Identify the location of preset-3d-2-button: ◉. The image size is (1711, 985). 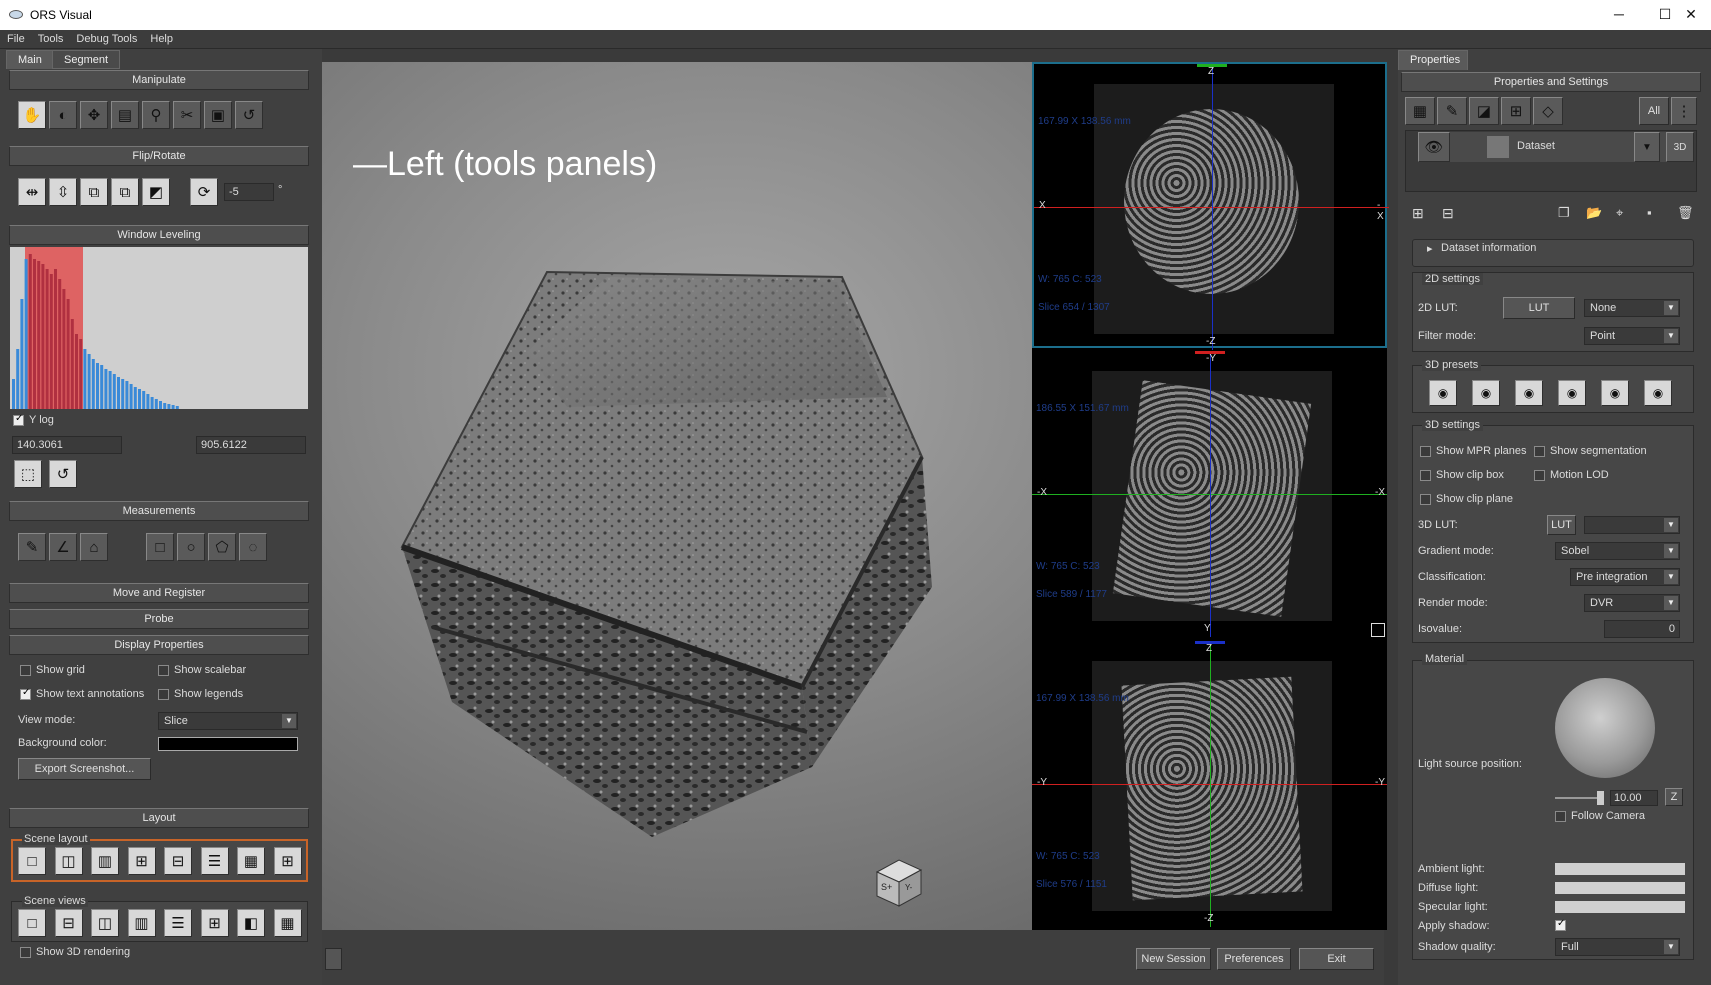
(1486, 393).